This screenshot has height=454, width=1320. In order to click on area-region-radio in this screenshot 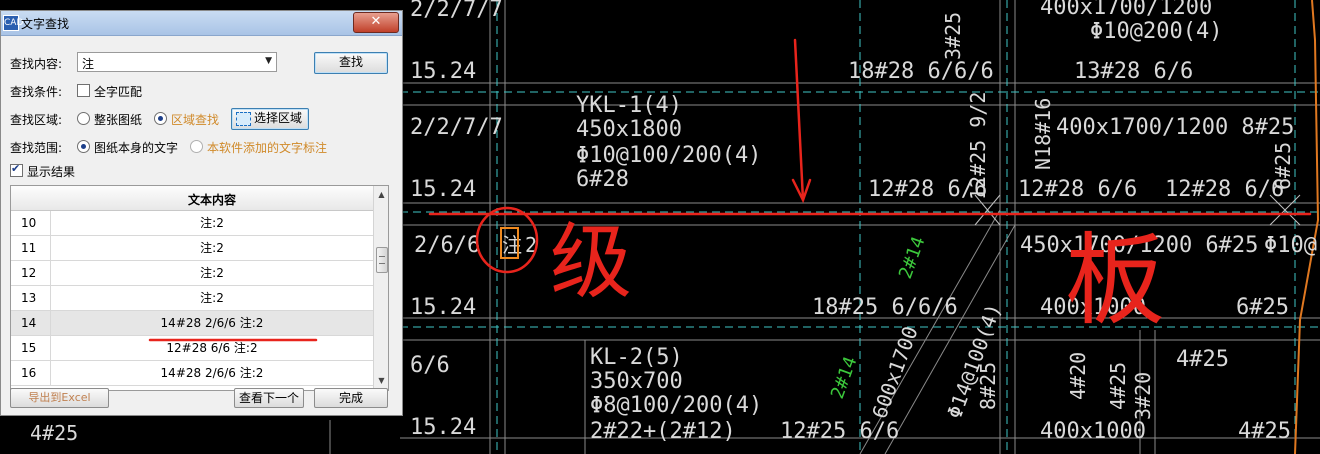, I will do `click(160, 118)`.